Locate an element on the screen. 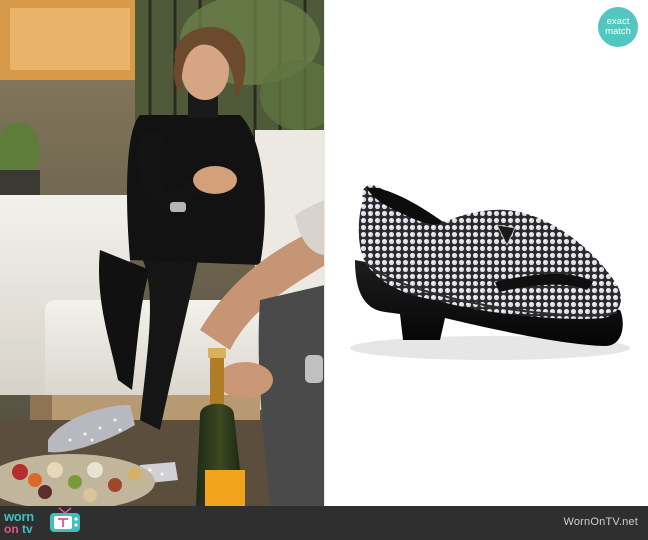 This screenshot has width=648, height=540. tv-icon is located at coordinates (65, 522).